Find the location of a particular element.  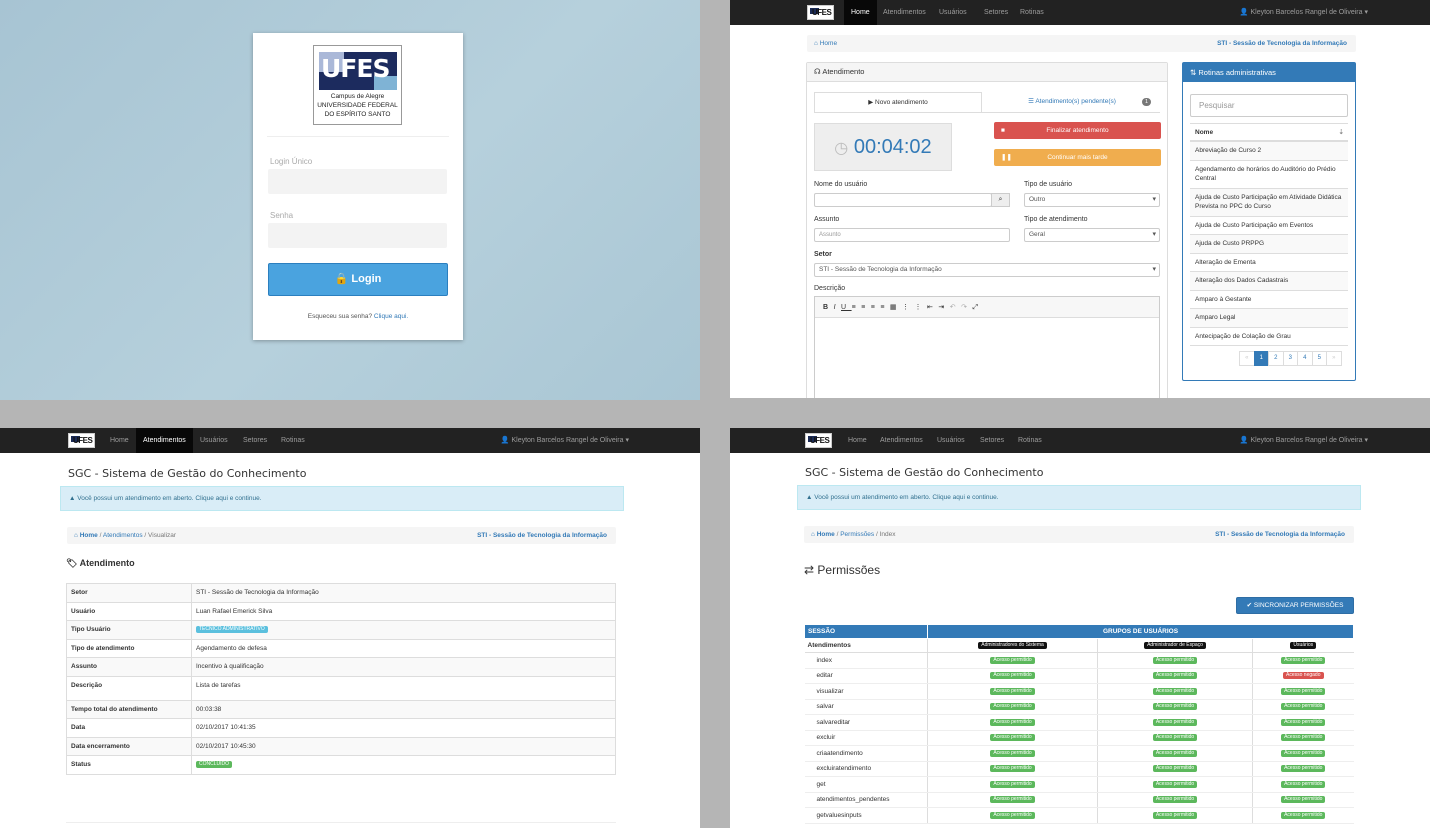

service-type-select: Geral is located at coordinates (1092, 235).